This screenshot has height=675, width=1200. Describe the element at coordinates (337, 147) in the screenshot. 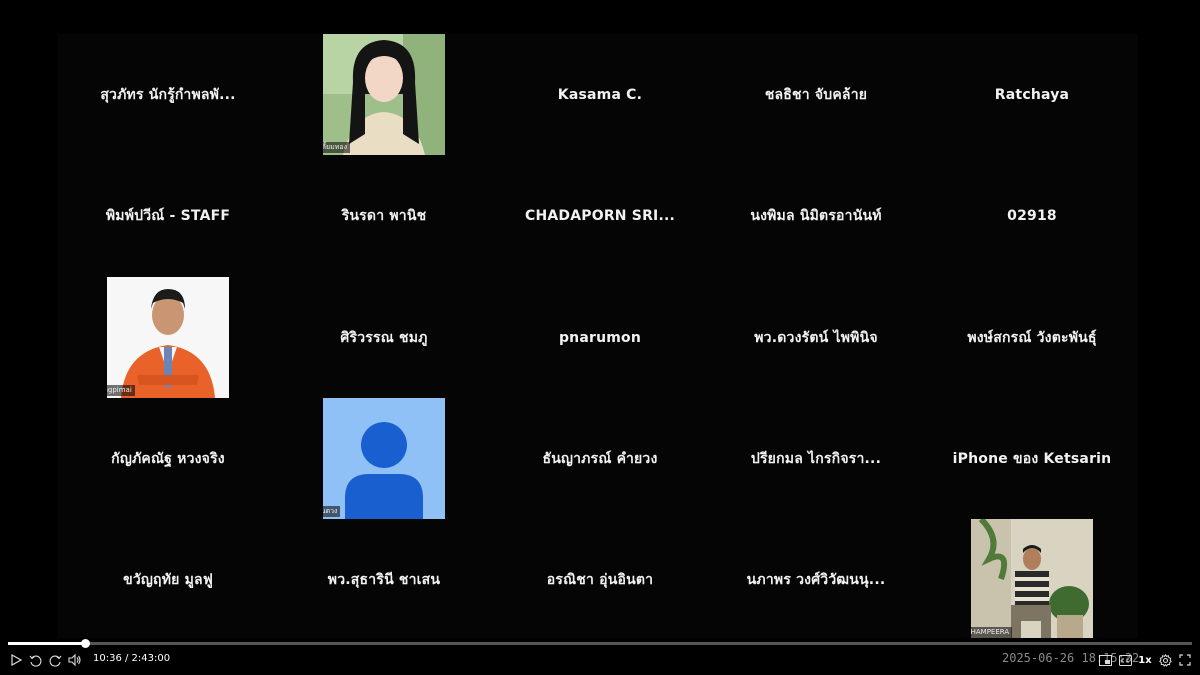

I see `video-name-tag: กัทรดา เฉลิมเลี้ยมทอง` at that location.